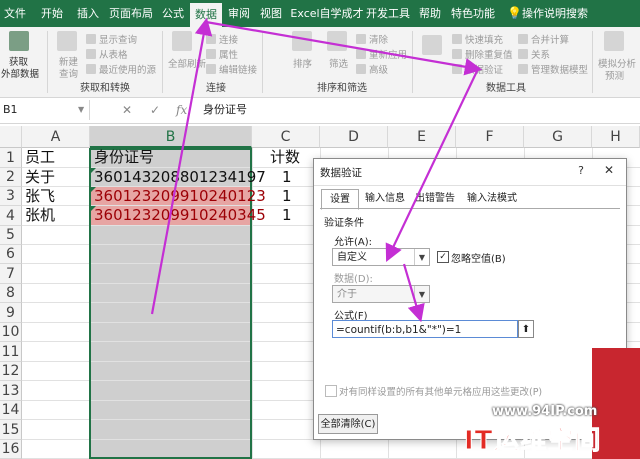  Describe the element at coordinates (615, 76) in the screenshot. I see `forecast-label: 预测` at that location.